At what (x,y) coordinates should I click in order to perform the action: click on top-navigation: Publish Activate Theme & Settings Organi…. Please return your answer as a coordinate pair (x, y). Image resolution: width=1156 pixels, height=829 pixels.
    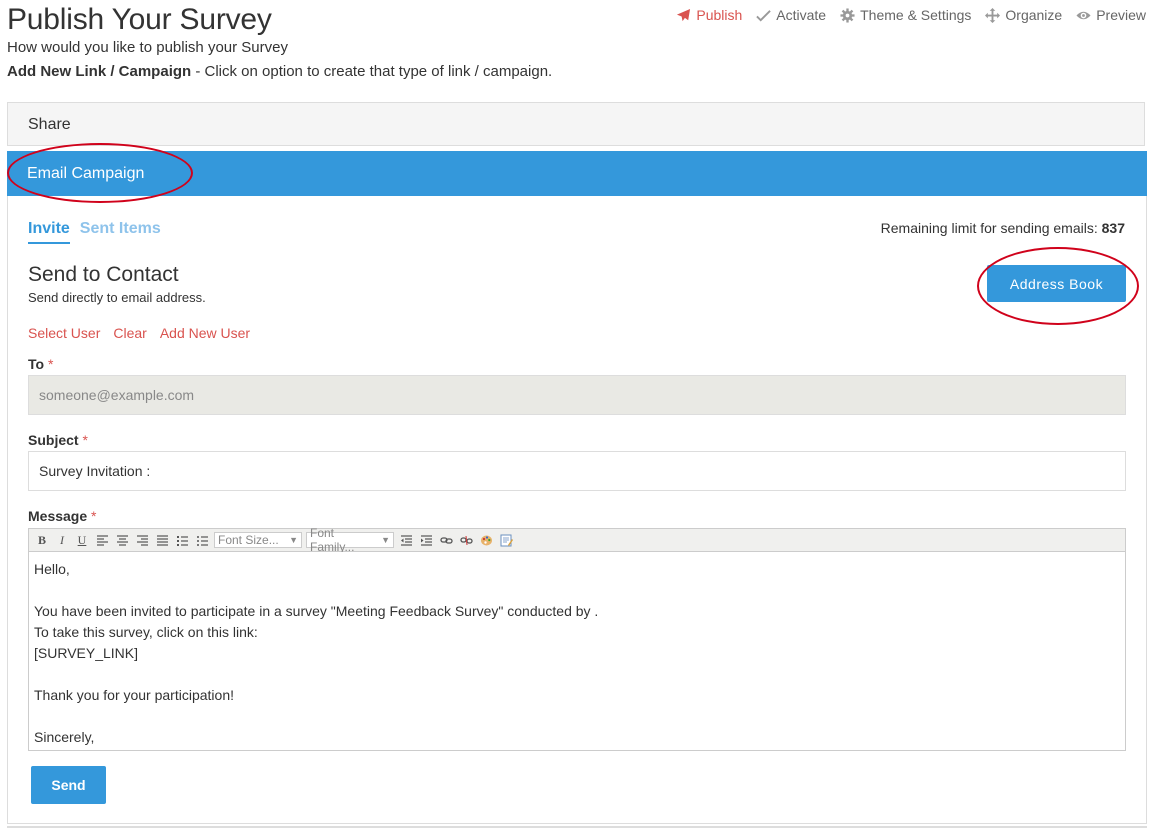
    Looking at the image, I should click on (911, 15).